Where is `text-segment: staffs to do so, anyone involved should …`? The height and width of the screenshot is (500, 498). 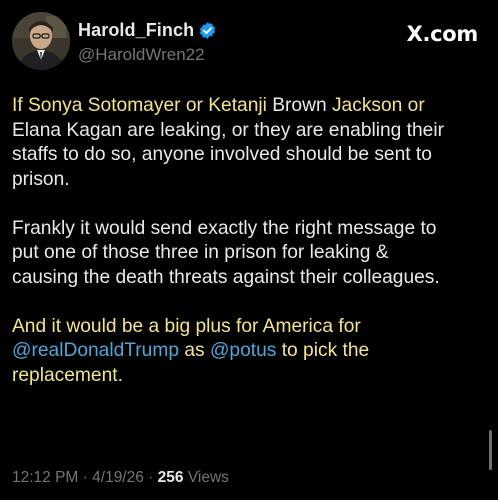
text-segment: staffs to do so, anyone involved should … is located at coordinates (222, 154).